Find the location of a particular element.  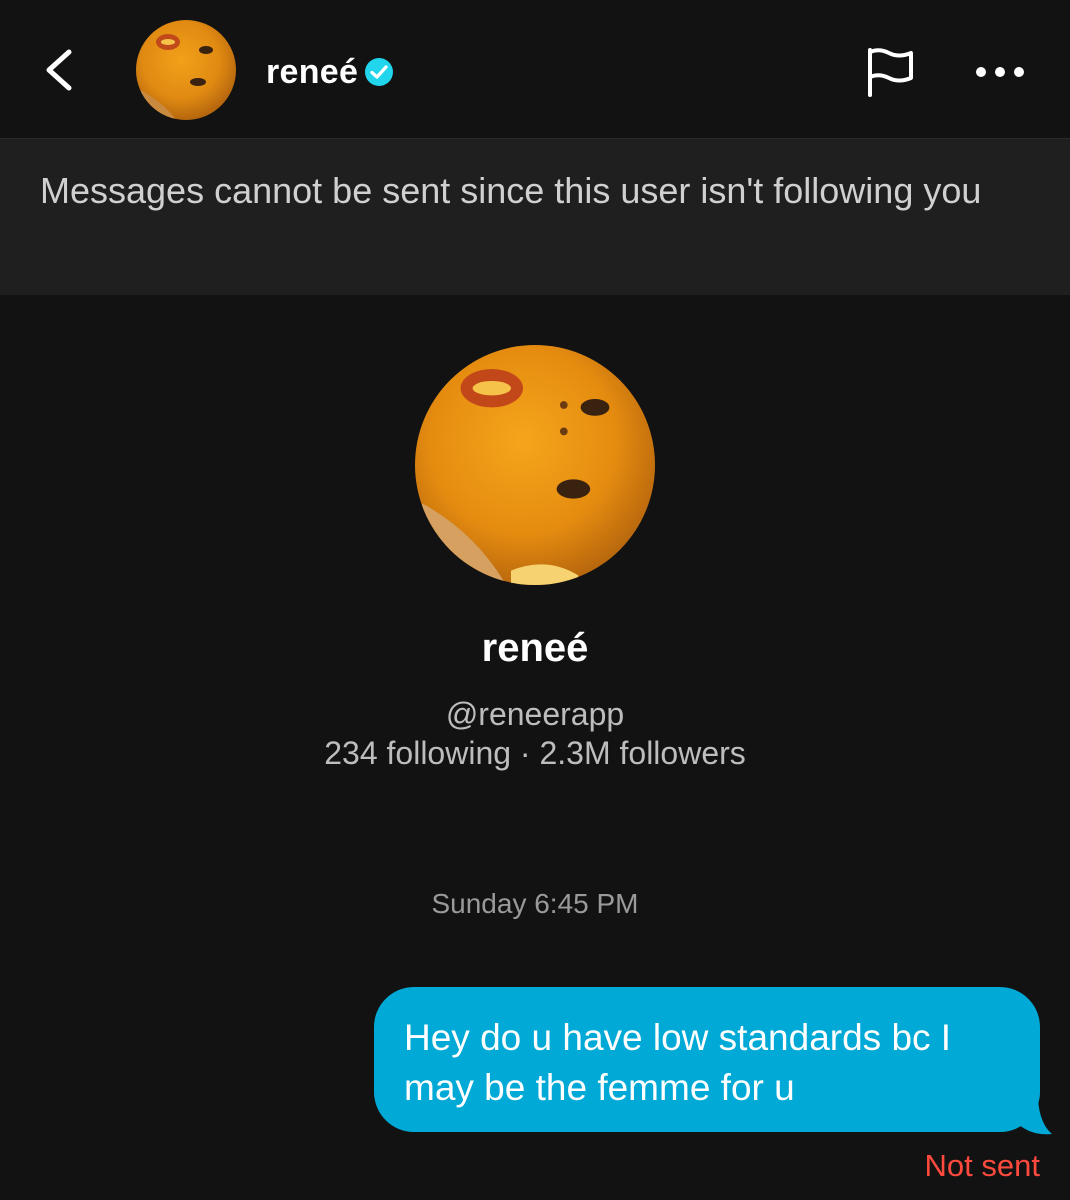

verified-badge-icon is located at coordinates (379, 72).